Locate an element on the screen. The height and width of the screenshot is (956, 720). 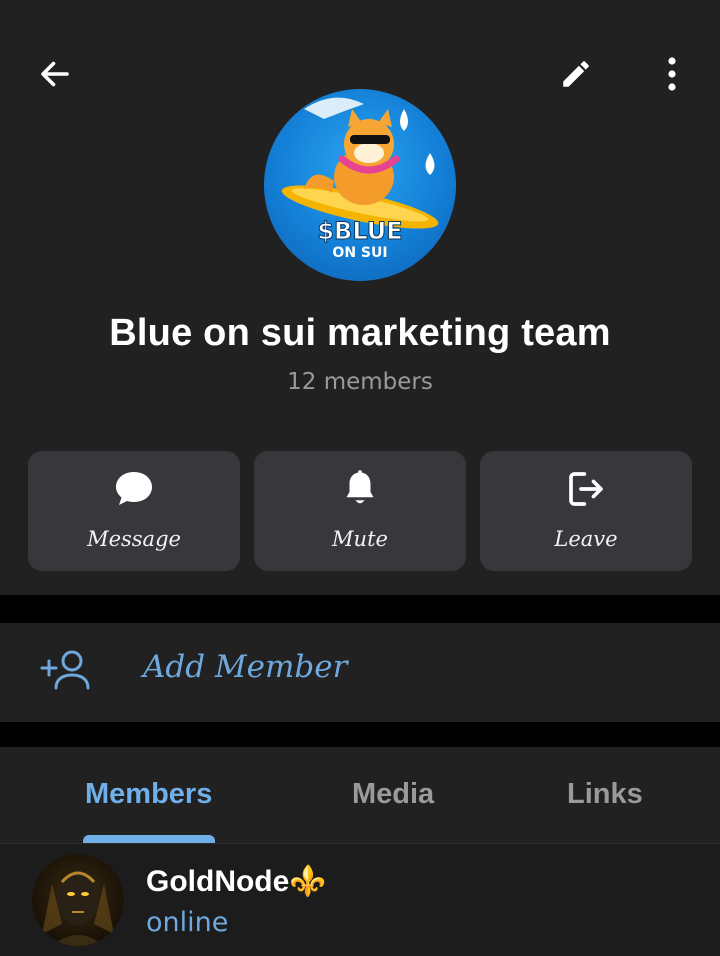
more-vertical-icon is located at coordinates (672, 74).